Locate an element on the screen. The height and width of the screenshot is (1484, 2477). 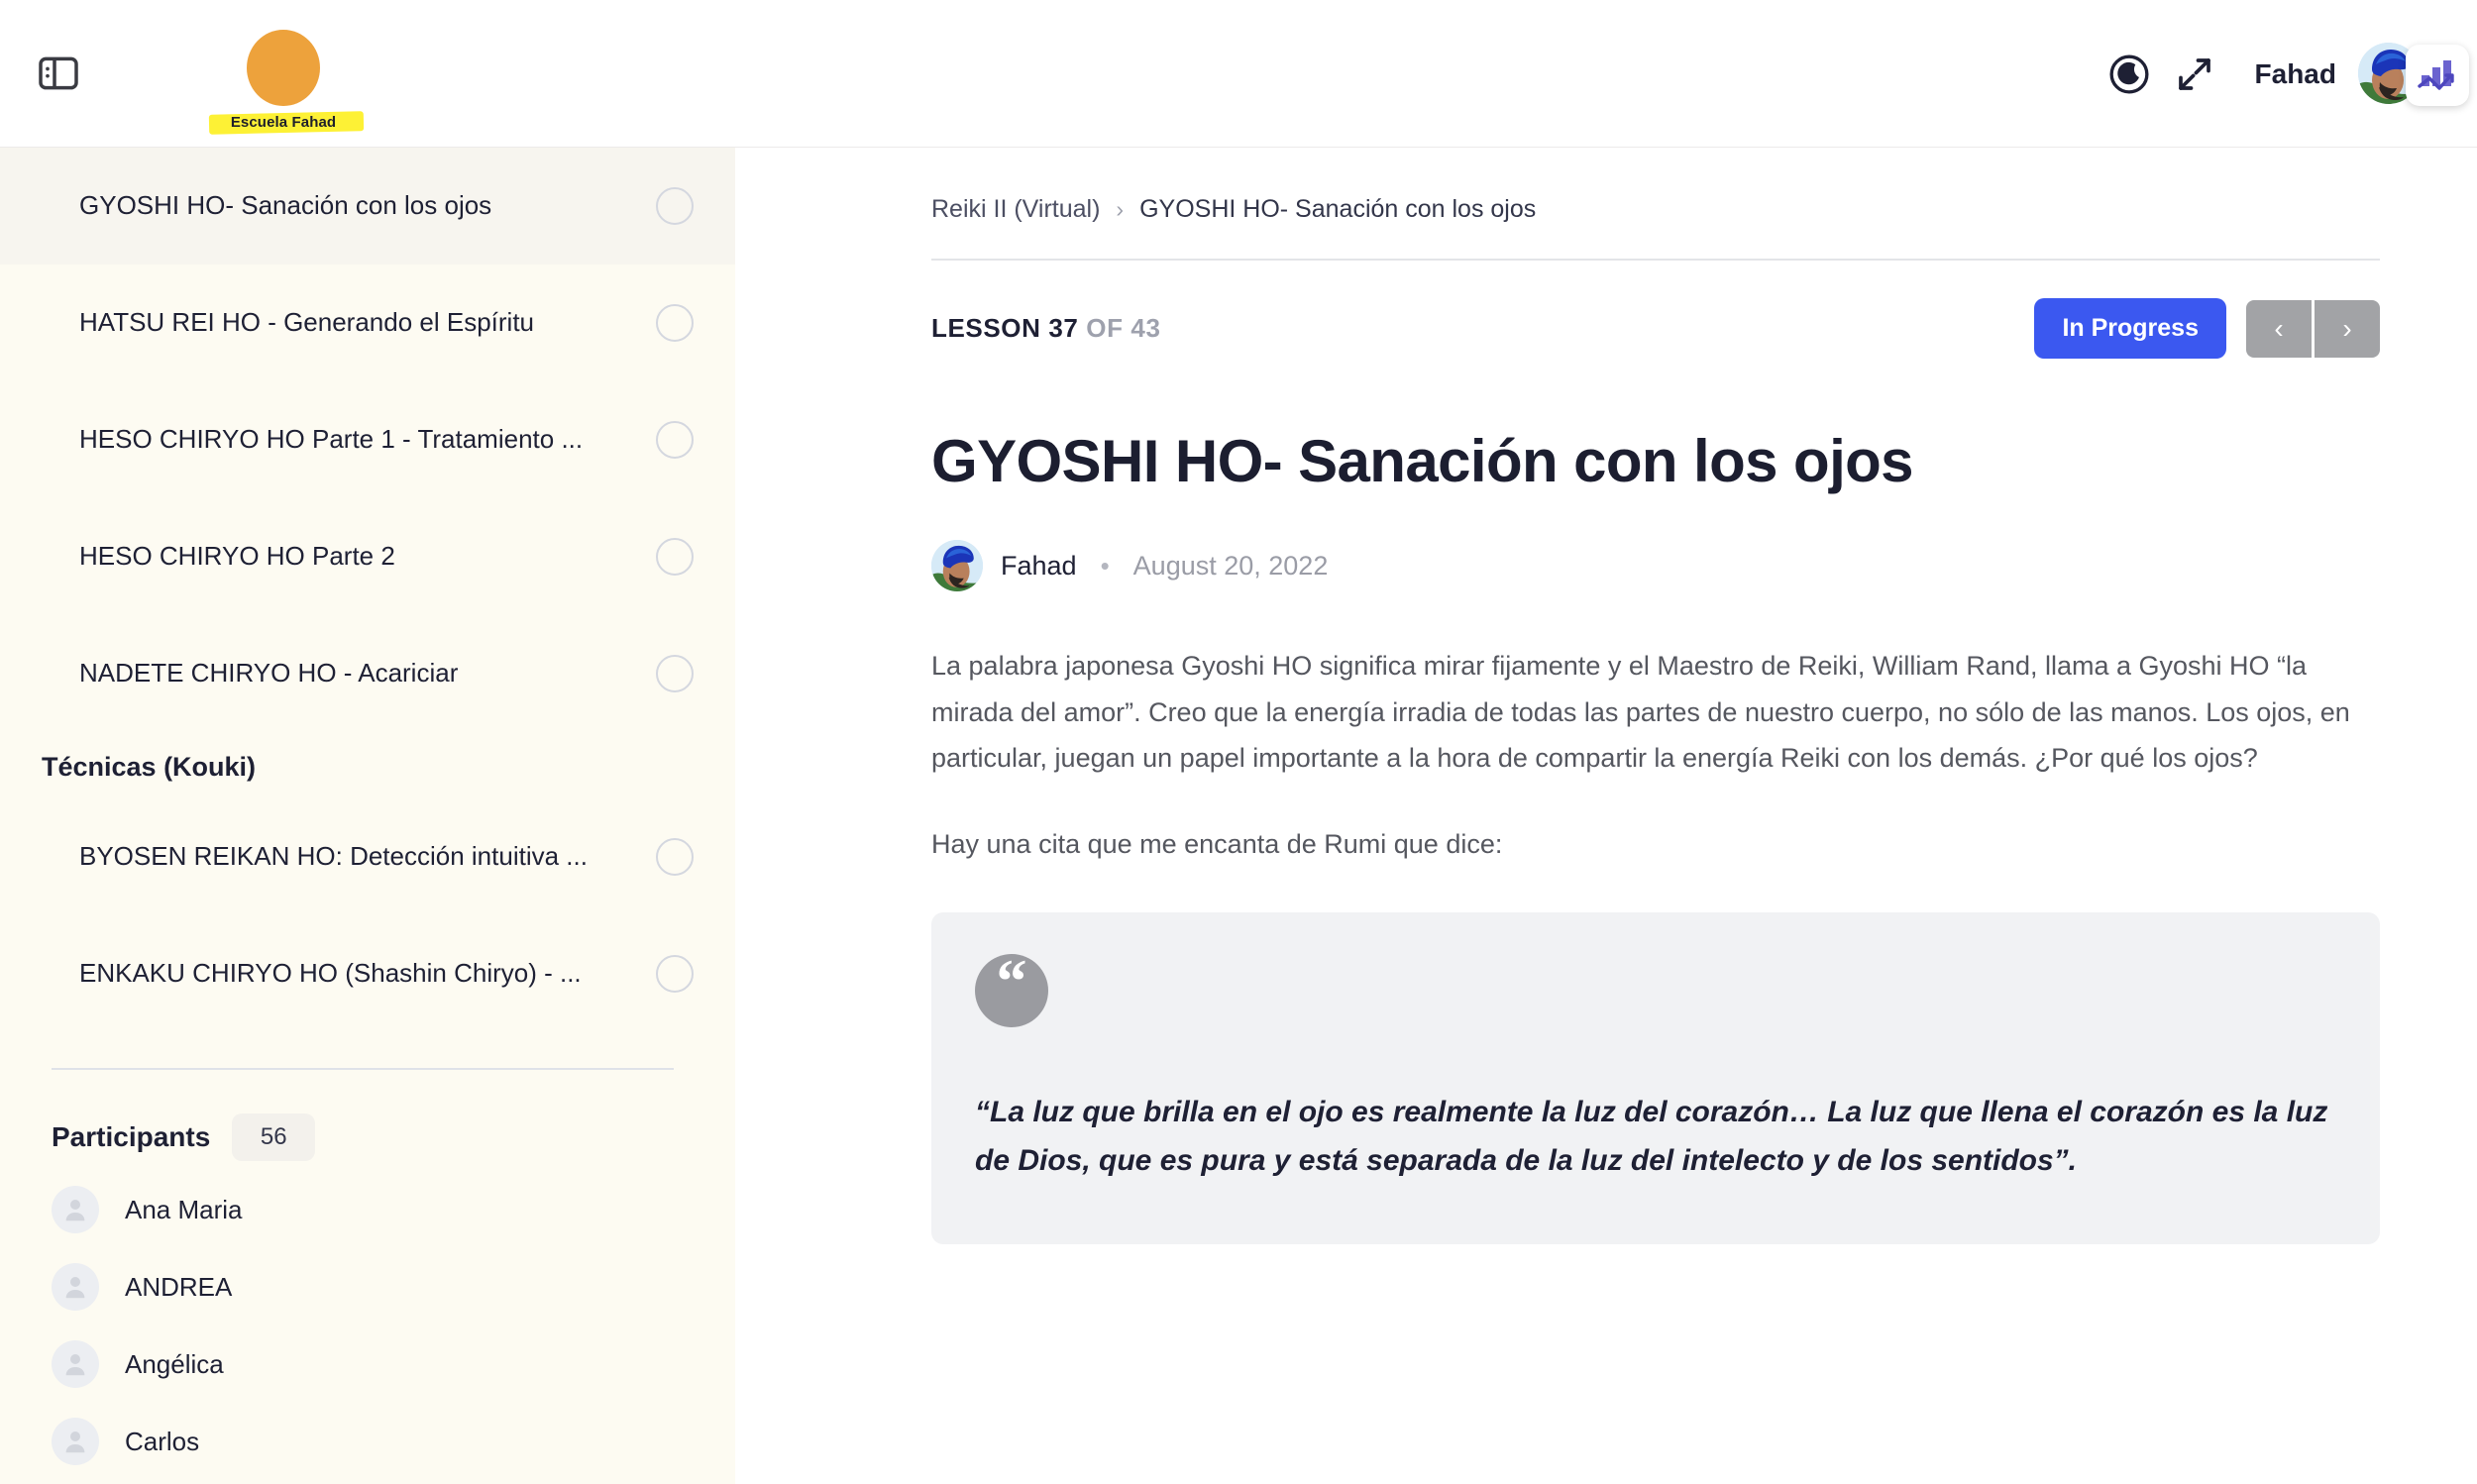
header-avatar-group is located at coordinates (2414, 75).